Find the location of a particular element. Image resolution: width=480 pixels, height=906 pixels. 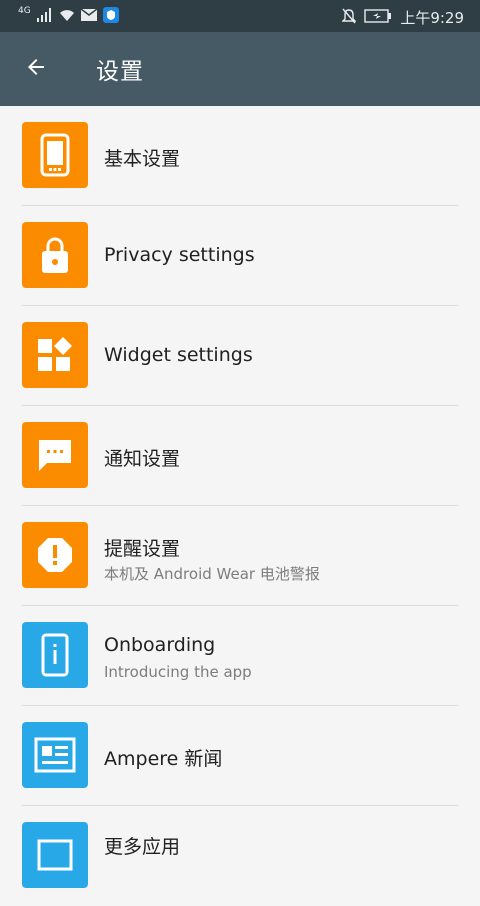

list-item-onboarding: Onboarding Introducing the app is located at coordinates (240, 656).